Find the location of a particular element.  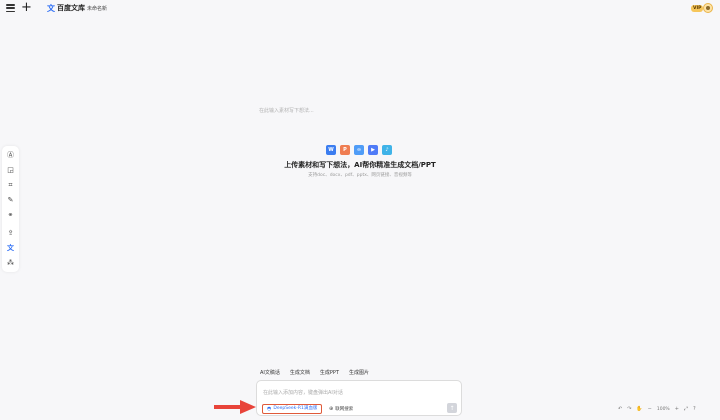

supported-formats: 支持doc、docx、pdf、pptx、网页链接、音视频等 is located at coordinates (360, 175).